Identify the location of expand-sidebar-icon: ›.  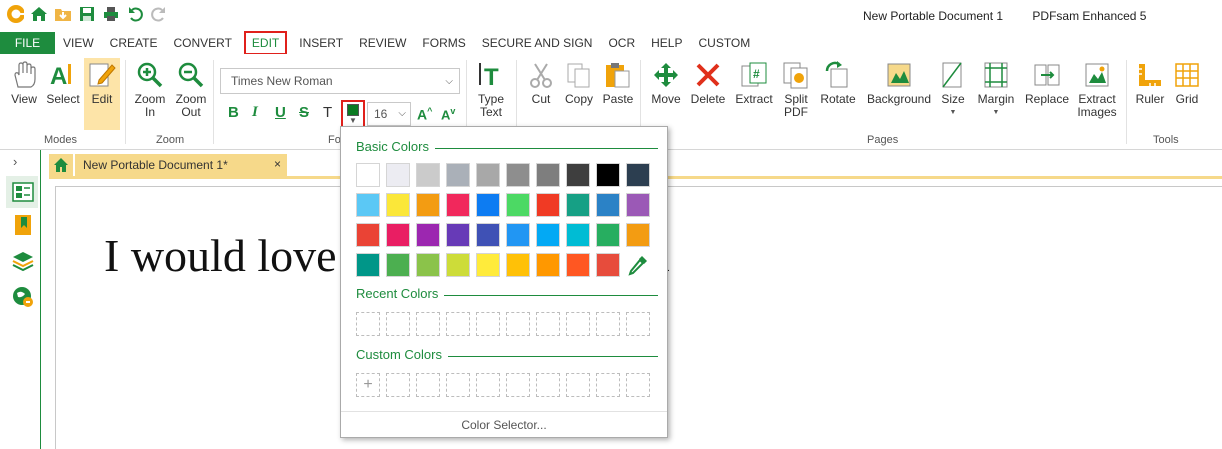
(15, 161).